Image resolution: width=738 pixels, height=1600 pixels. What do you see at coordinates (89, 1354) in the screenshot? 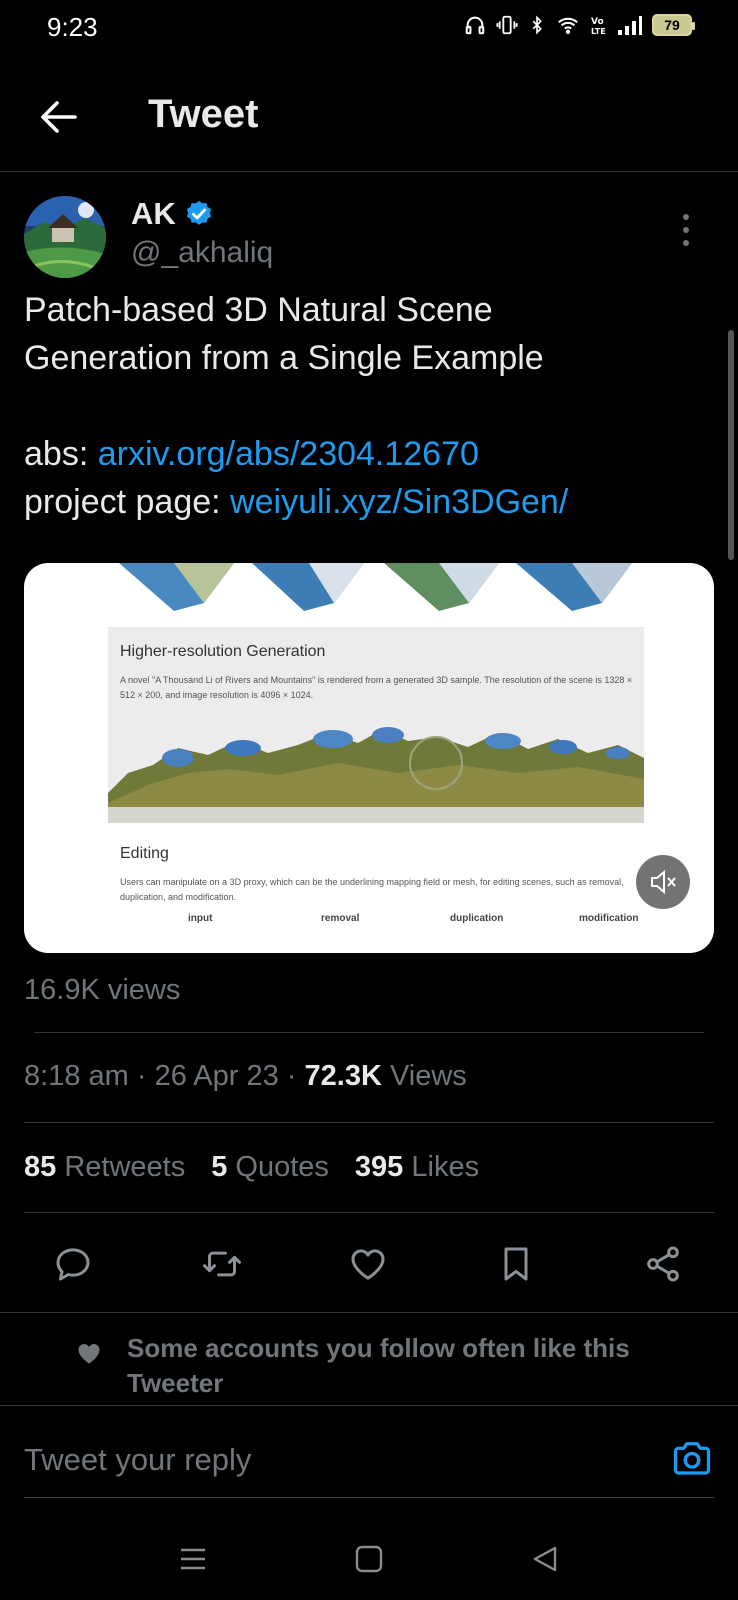
I see `heart-filled-icon` at bounding box center [89, 1354].